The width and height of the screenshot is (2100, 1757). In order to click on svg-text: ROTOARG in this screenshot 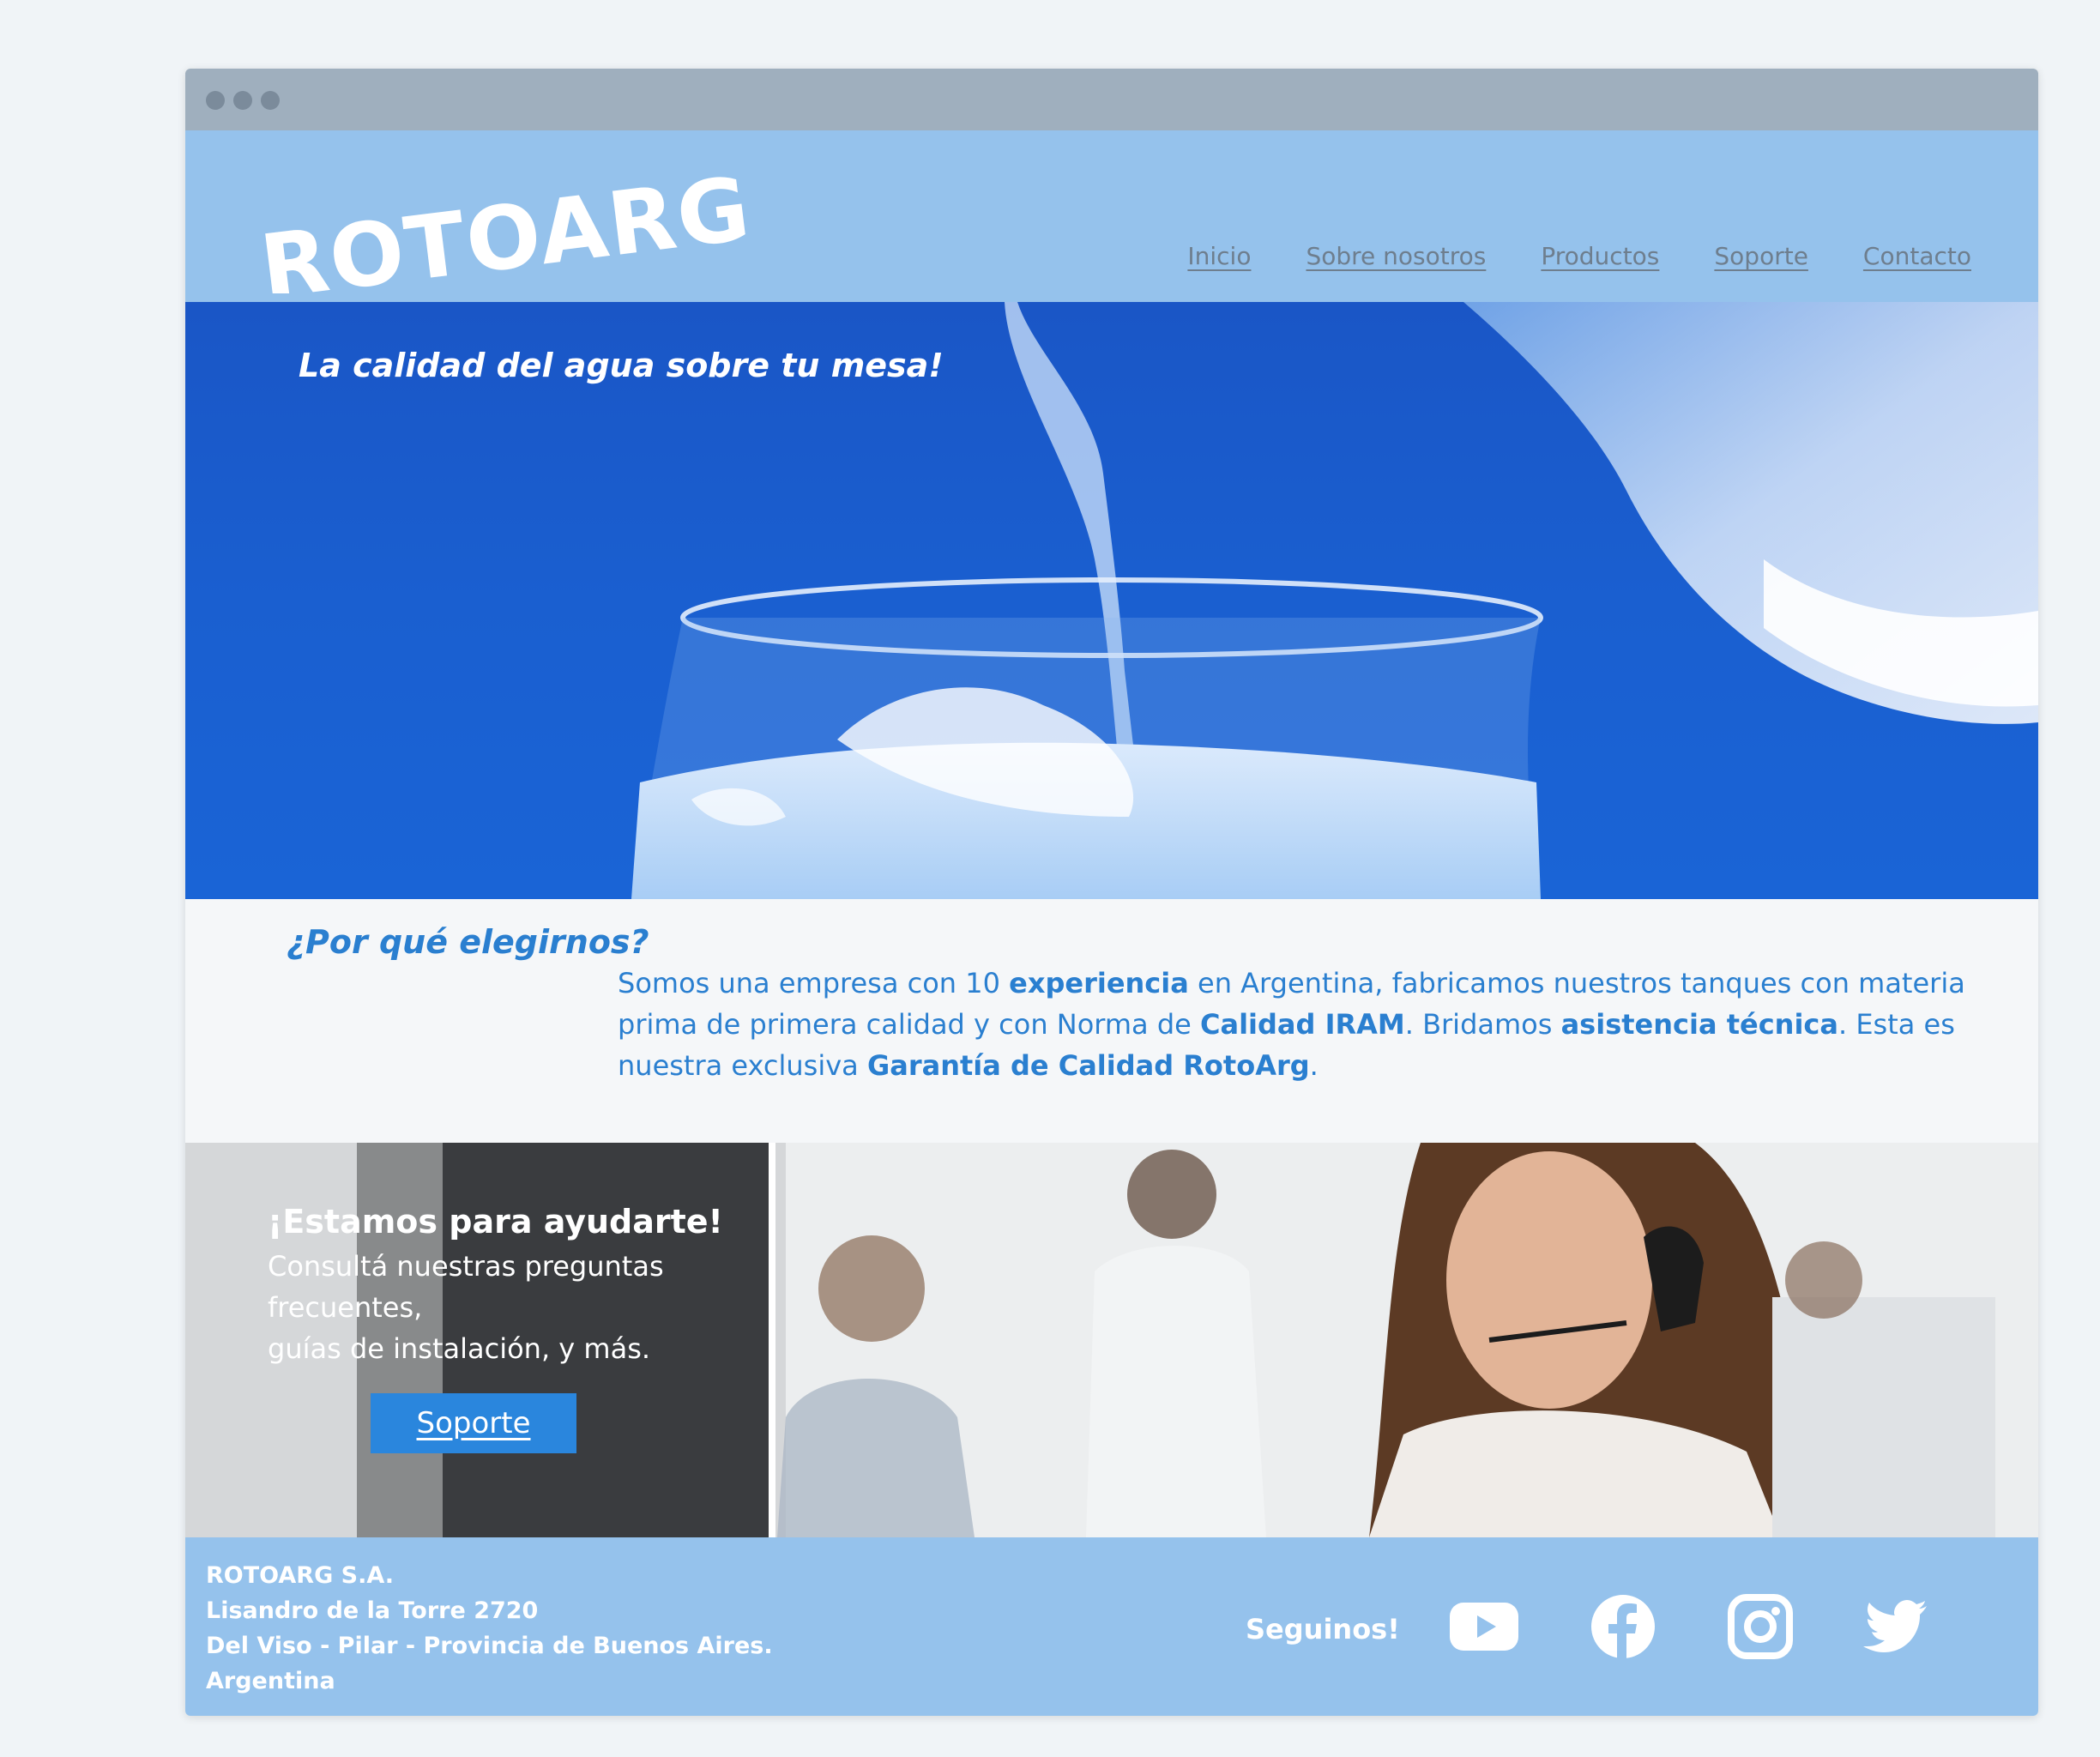, I will do `click(506, 226)`.